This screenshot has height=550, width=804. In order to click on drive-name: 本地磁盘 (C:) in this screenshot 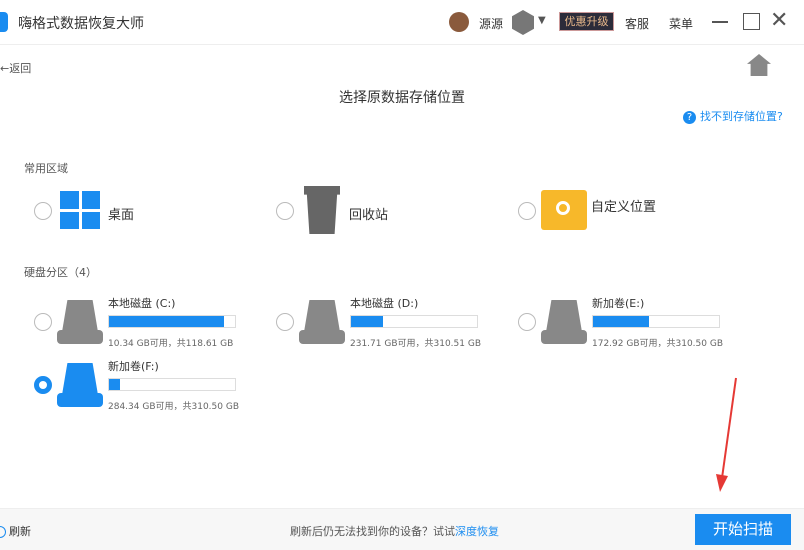, I will do `click(142, 303)`.